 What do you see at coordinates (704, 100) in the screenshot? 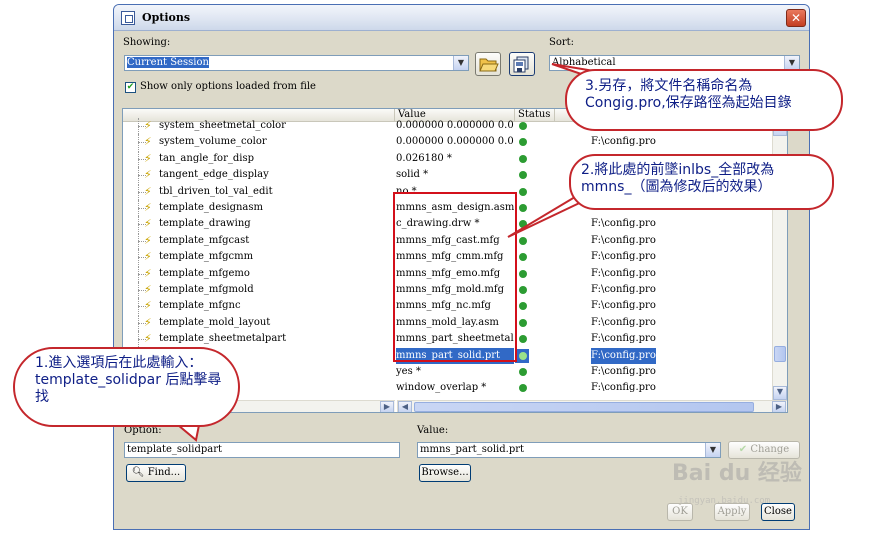
I see `callout-step3: 3.另存，將文件名稱命名為Congig.pro,保存路徑為起始目錄` at bounding box center [704, 100].